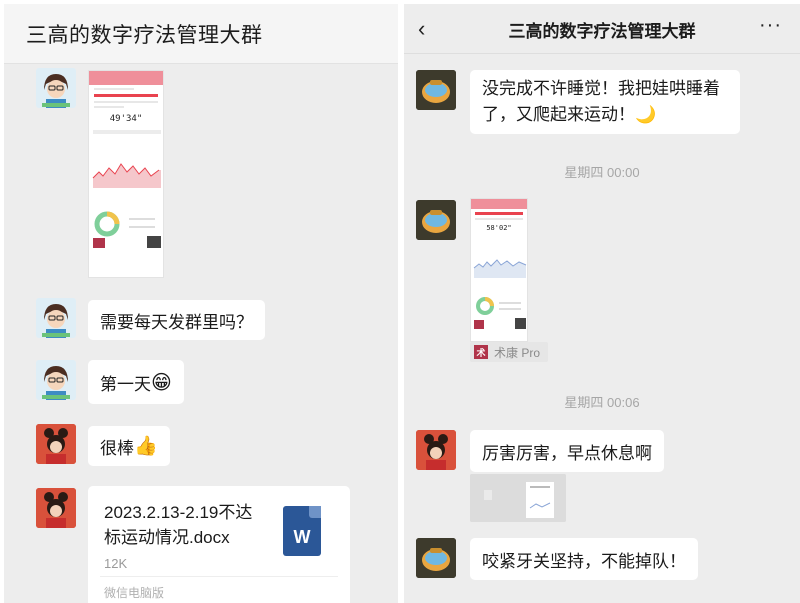 The image size is (800, 603). I want to click on file-card-divider, so click(219, 576).